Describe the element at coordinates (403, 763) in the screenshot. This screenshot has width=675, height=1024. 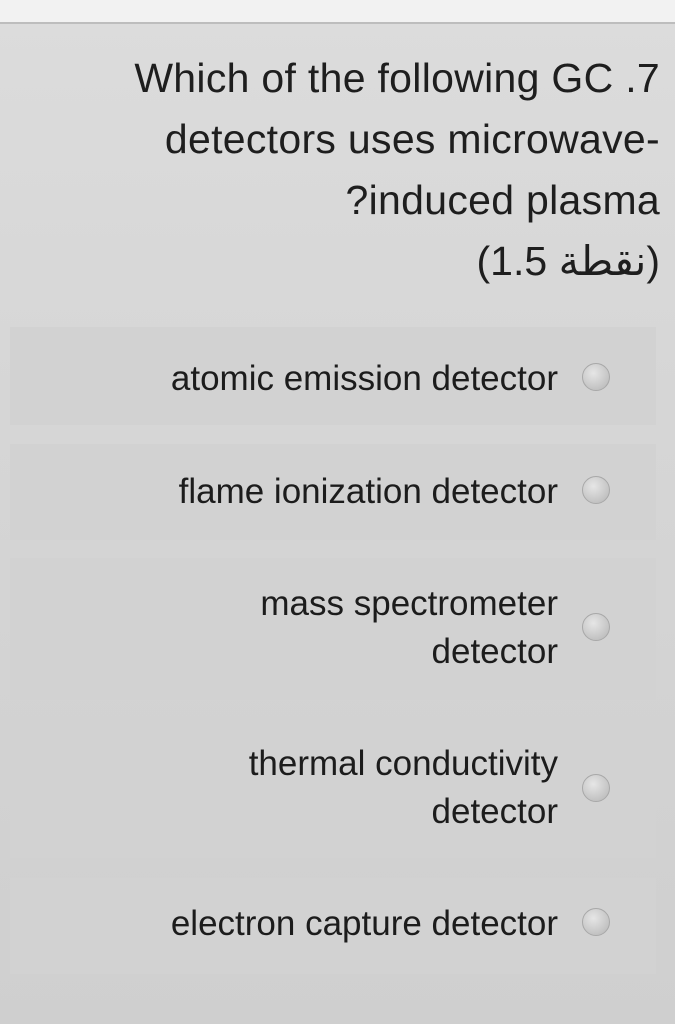
I see `option-label-line: thermal conductivity` at that location.